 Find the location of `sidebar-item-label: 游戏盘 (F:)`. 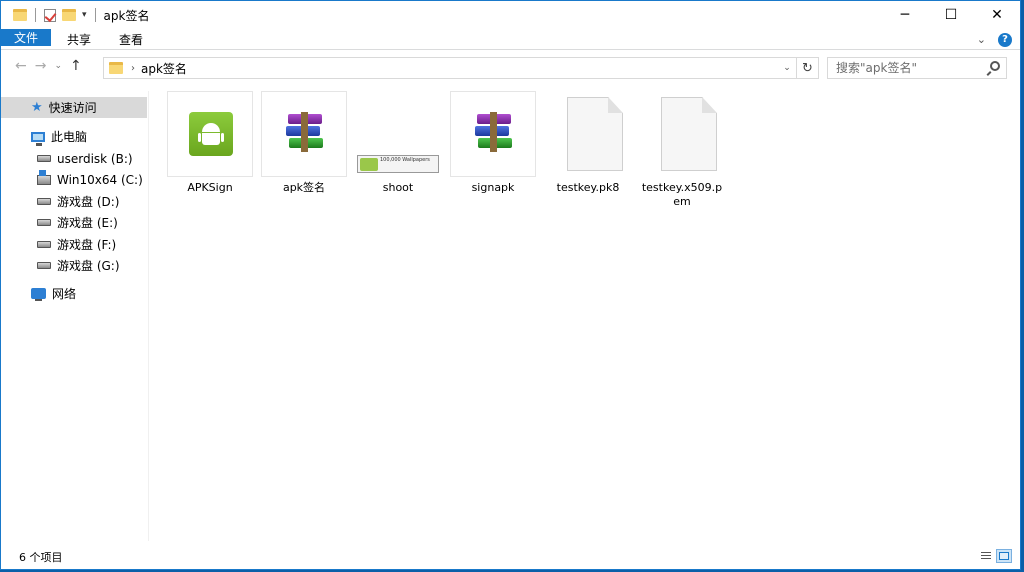

sidebar-item-label: 游戏盘 (F:) is located at coordinates (87, 245).